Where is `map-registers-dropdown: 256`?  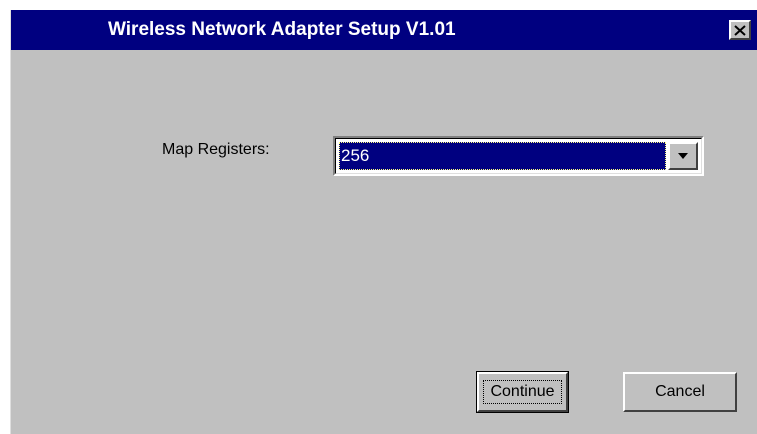
map-registers-dropdown: 256 is located at coordinates (518, 156).